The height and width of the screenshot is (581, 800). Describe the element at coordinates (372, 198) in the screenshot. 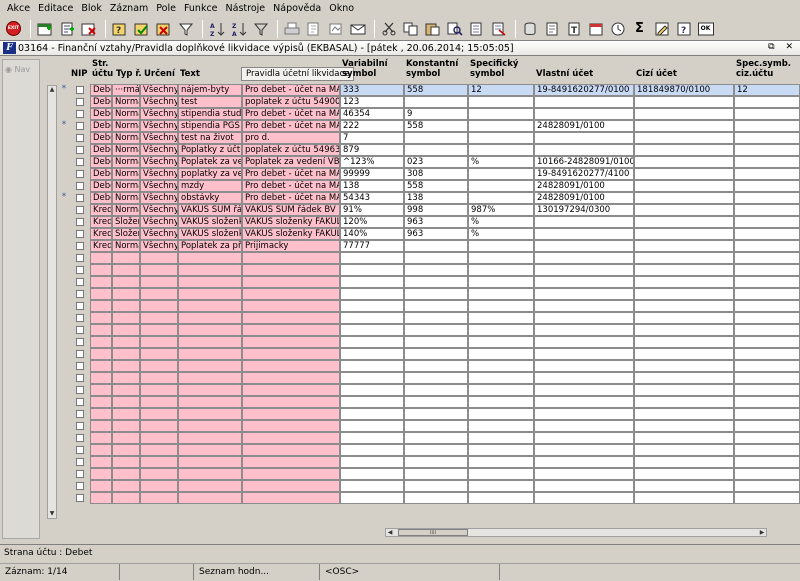

I see `cell-vs: 54343` at that location.